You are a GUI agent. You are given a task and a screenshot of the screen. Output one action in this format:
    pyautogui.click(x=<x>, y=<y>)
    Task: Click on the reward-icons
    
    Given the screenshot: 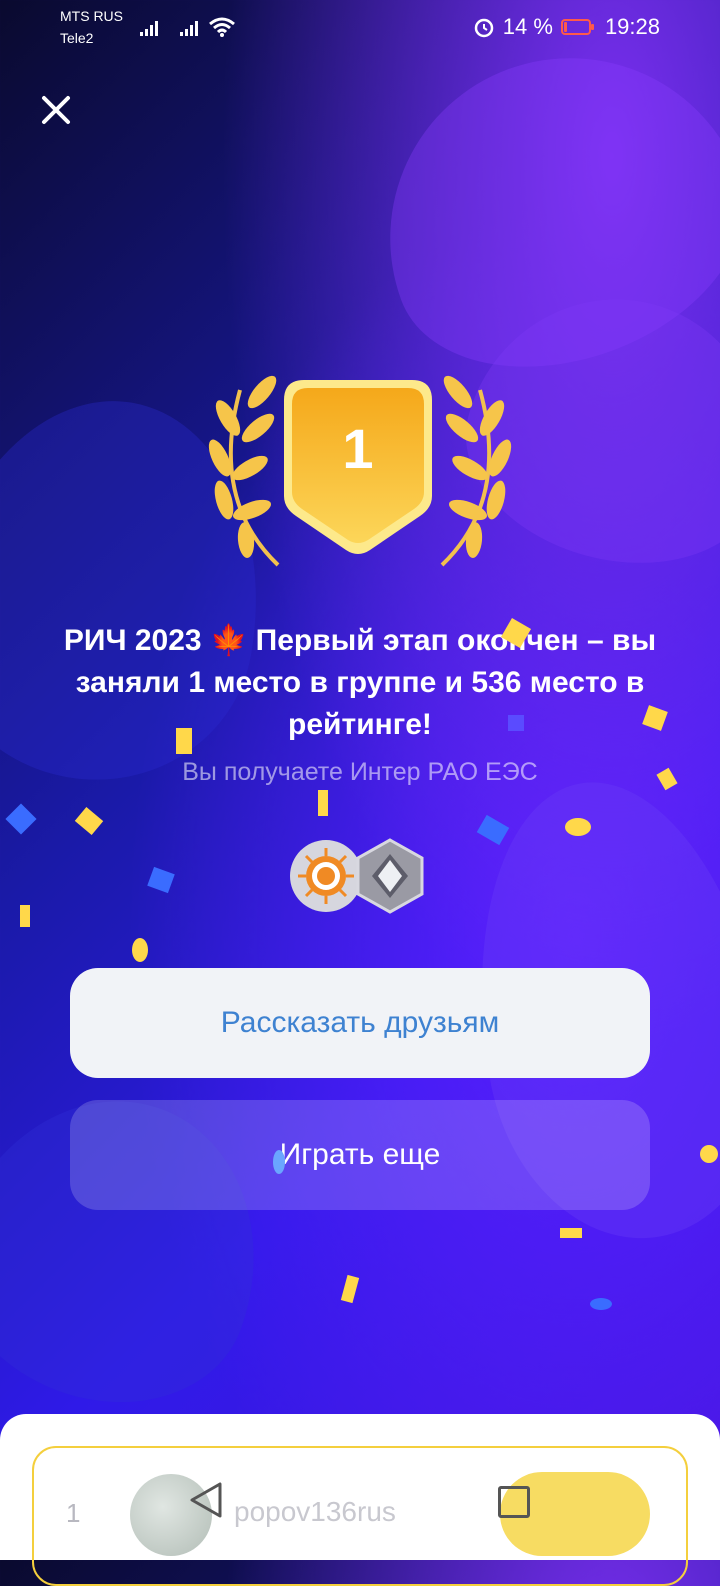 What is the action you would take?
    pyautogui.click(x=360, y=879)
    